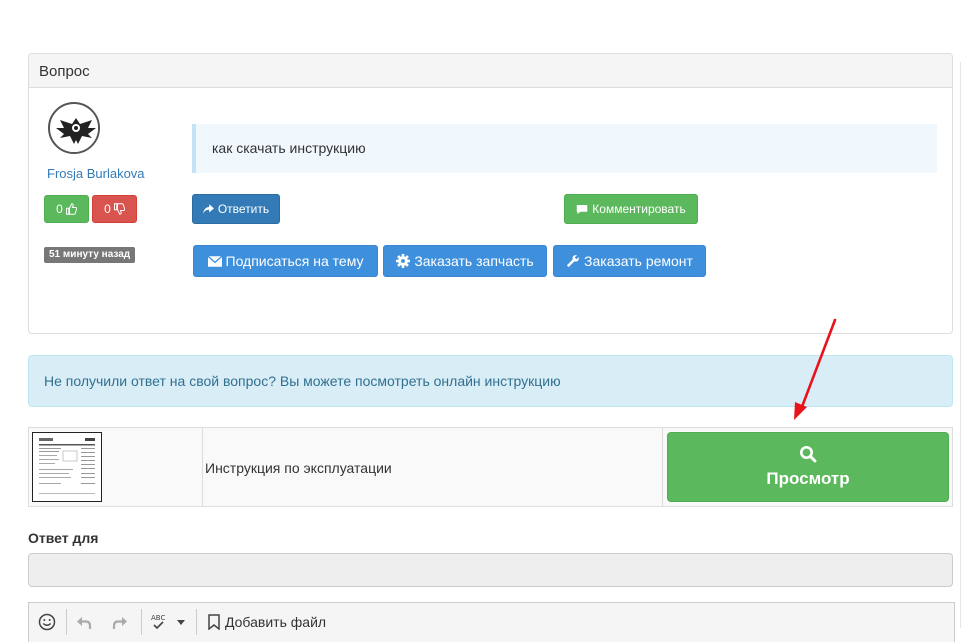 This screenshot has width=964, height=642. I want to click on spellcheck-button: ABC, so click(161, 622).